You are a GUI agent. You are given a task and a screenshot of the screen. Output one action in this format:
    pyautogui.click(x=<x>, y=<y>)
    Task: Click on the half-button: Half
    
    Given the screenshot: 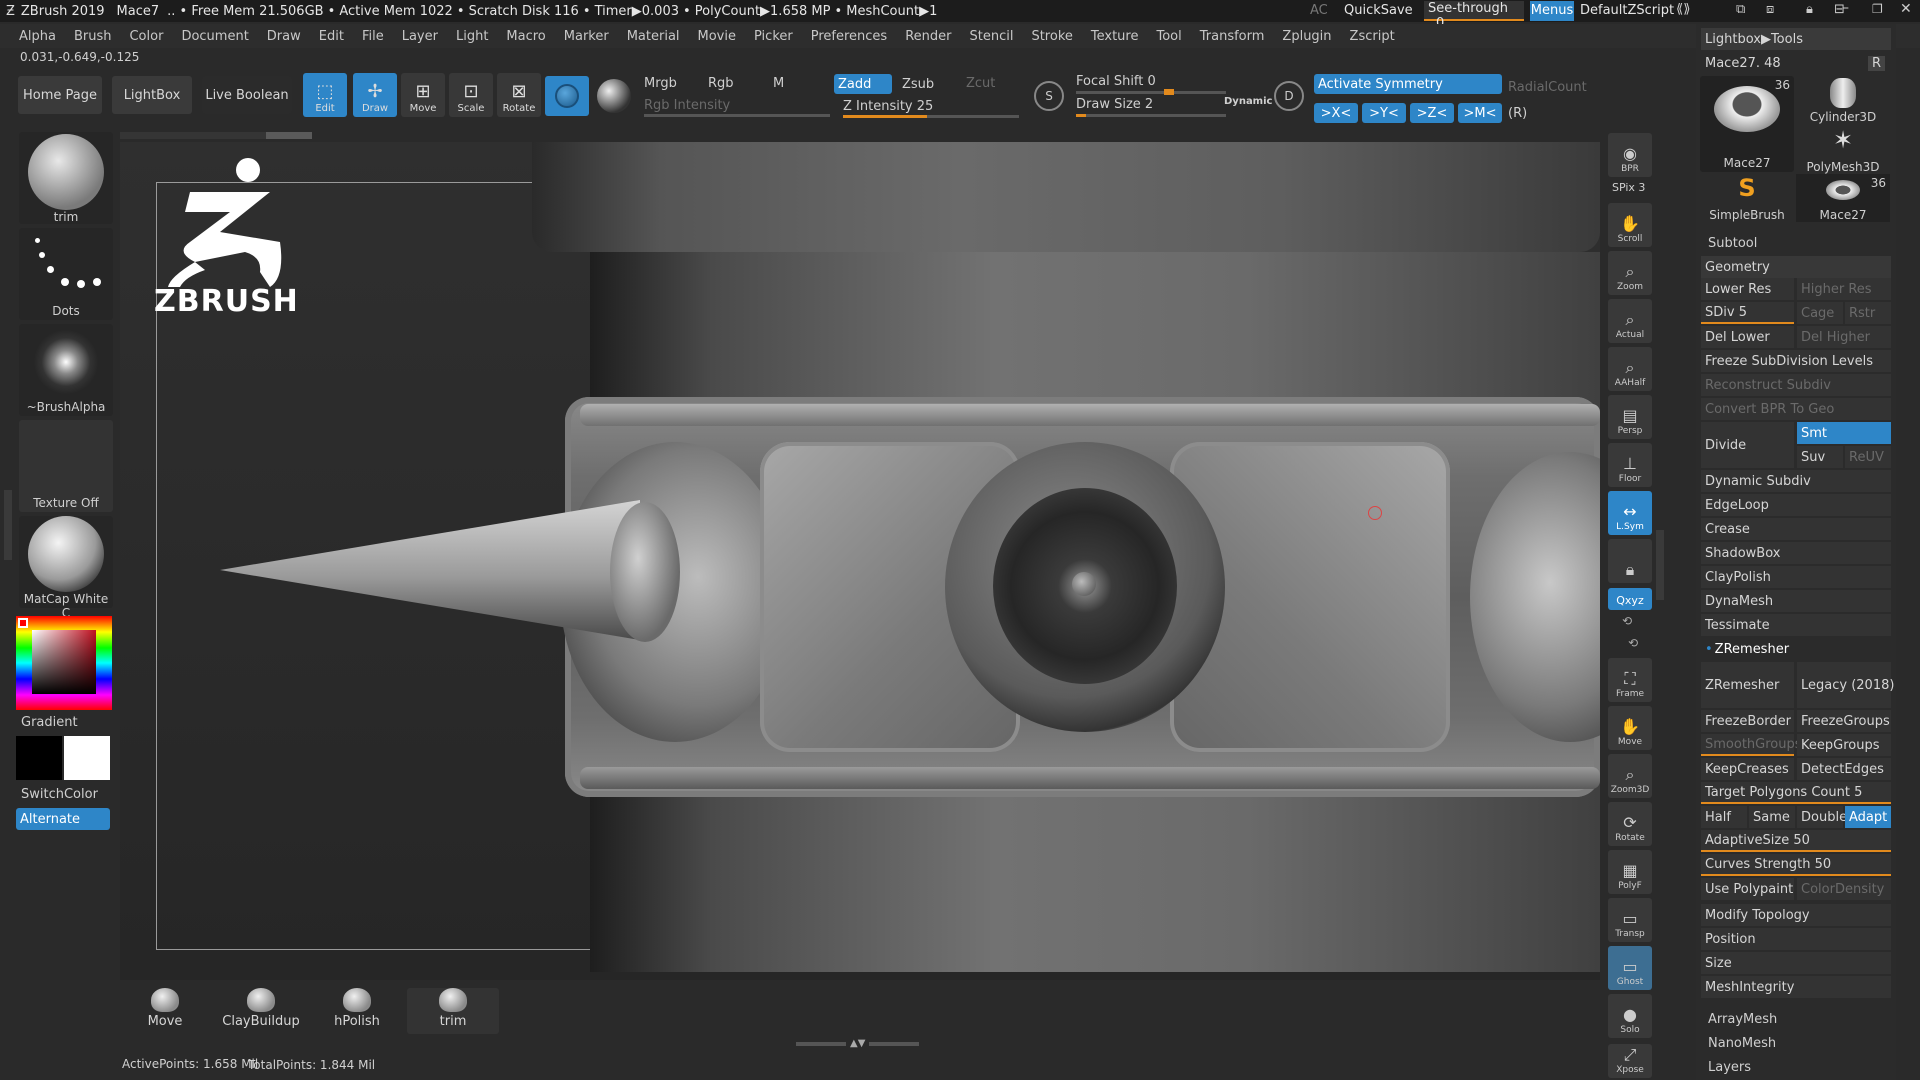 What is the action you would take?
    pyautogui.click(x=1724, y=817)
    